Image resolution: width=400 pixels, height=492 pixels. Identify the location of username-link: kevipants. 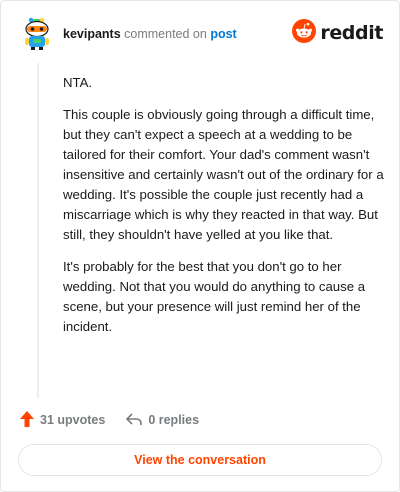
(92, 34).